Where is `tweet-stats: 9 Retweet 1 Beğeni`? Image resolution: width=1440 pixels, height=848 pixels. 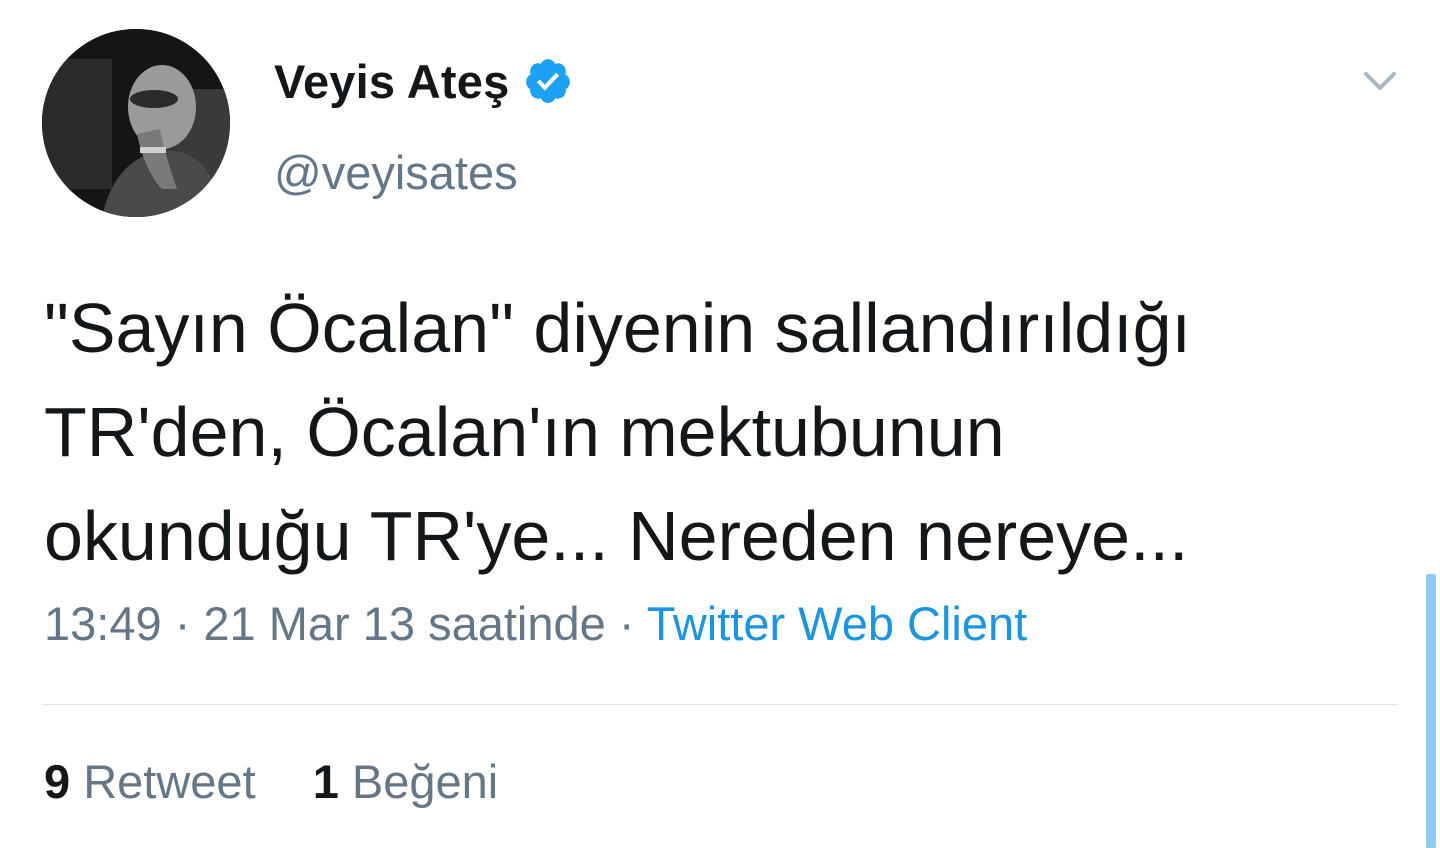
tweet-stats: 9 Retweet 1 Beğeni is located at coordinates (271, 781).